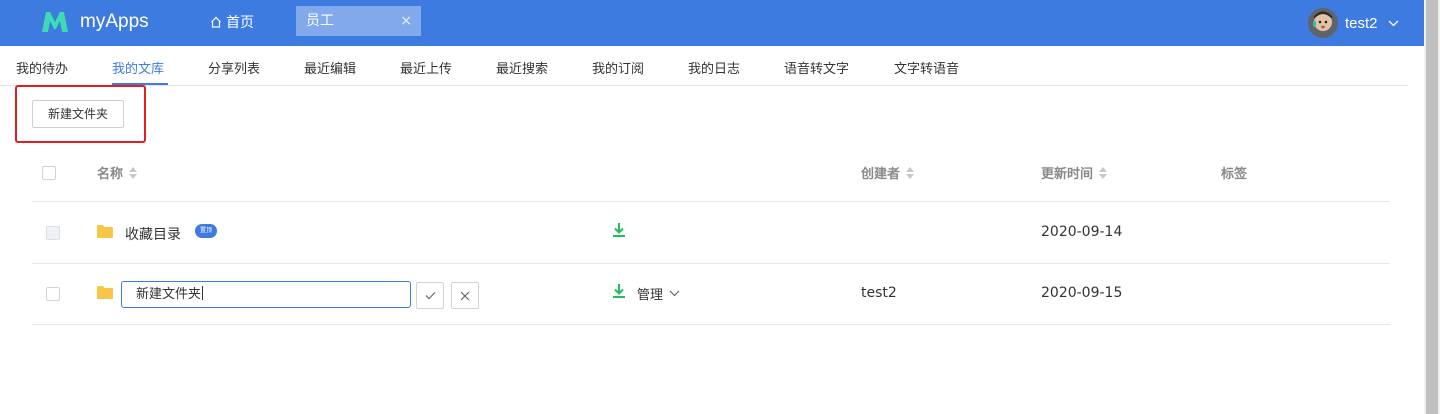 Image resolution: width=1440 pixels, height=414 pixels. Describe the element at coordinates (1361, 23) in the screenshot. I see `user-name: test2` at that location.